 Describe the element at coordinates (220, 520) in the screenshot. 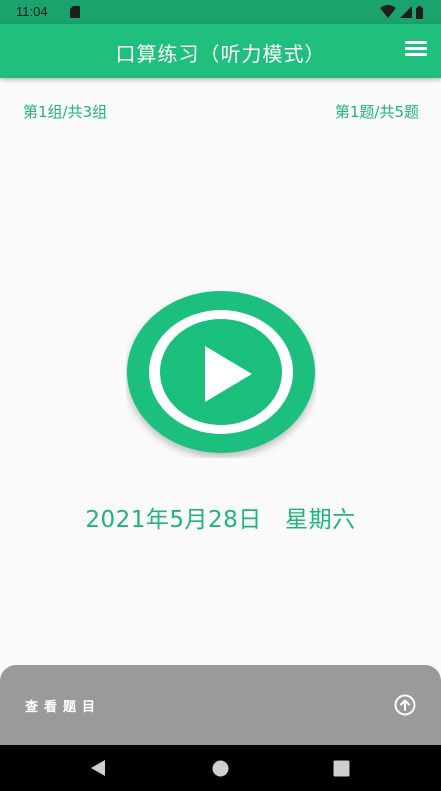

I see `date-text: 2021年5月28日 星期六` at that location.